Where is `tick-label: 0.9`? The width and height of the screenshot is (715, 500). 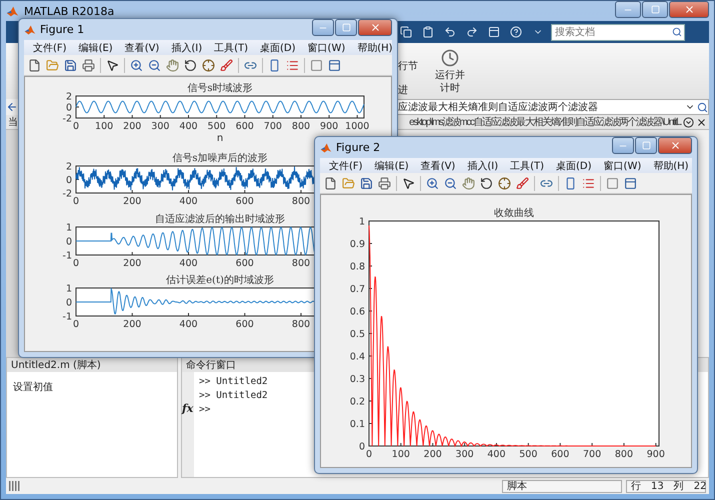 tick-label: 0.9 is located at coordinates (357, 244).